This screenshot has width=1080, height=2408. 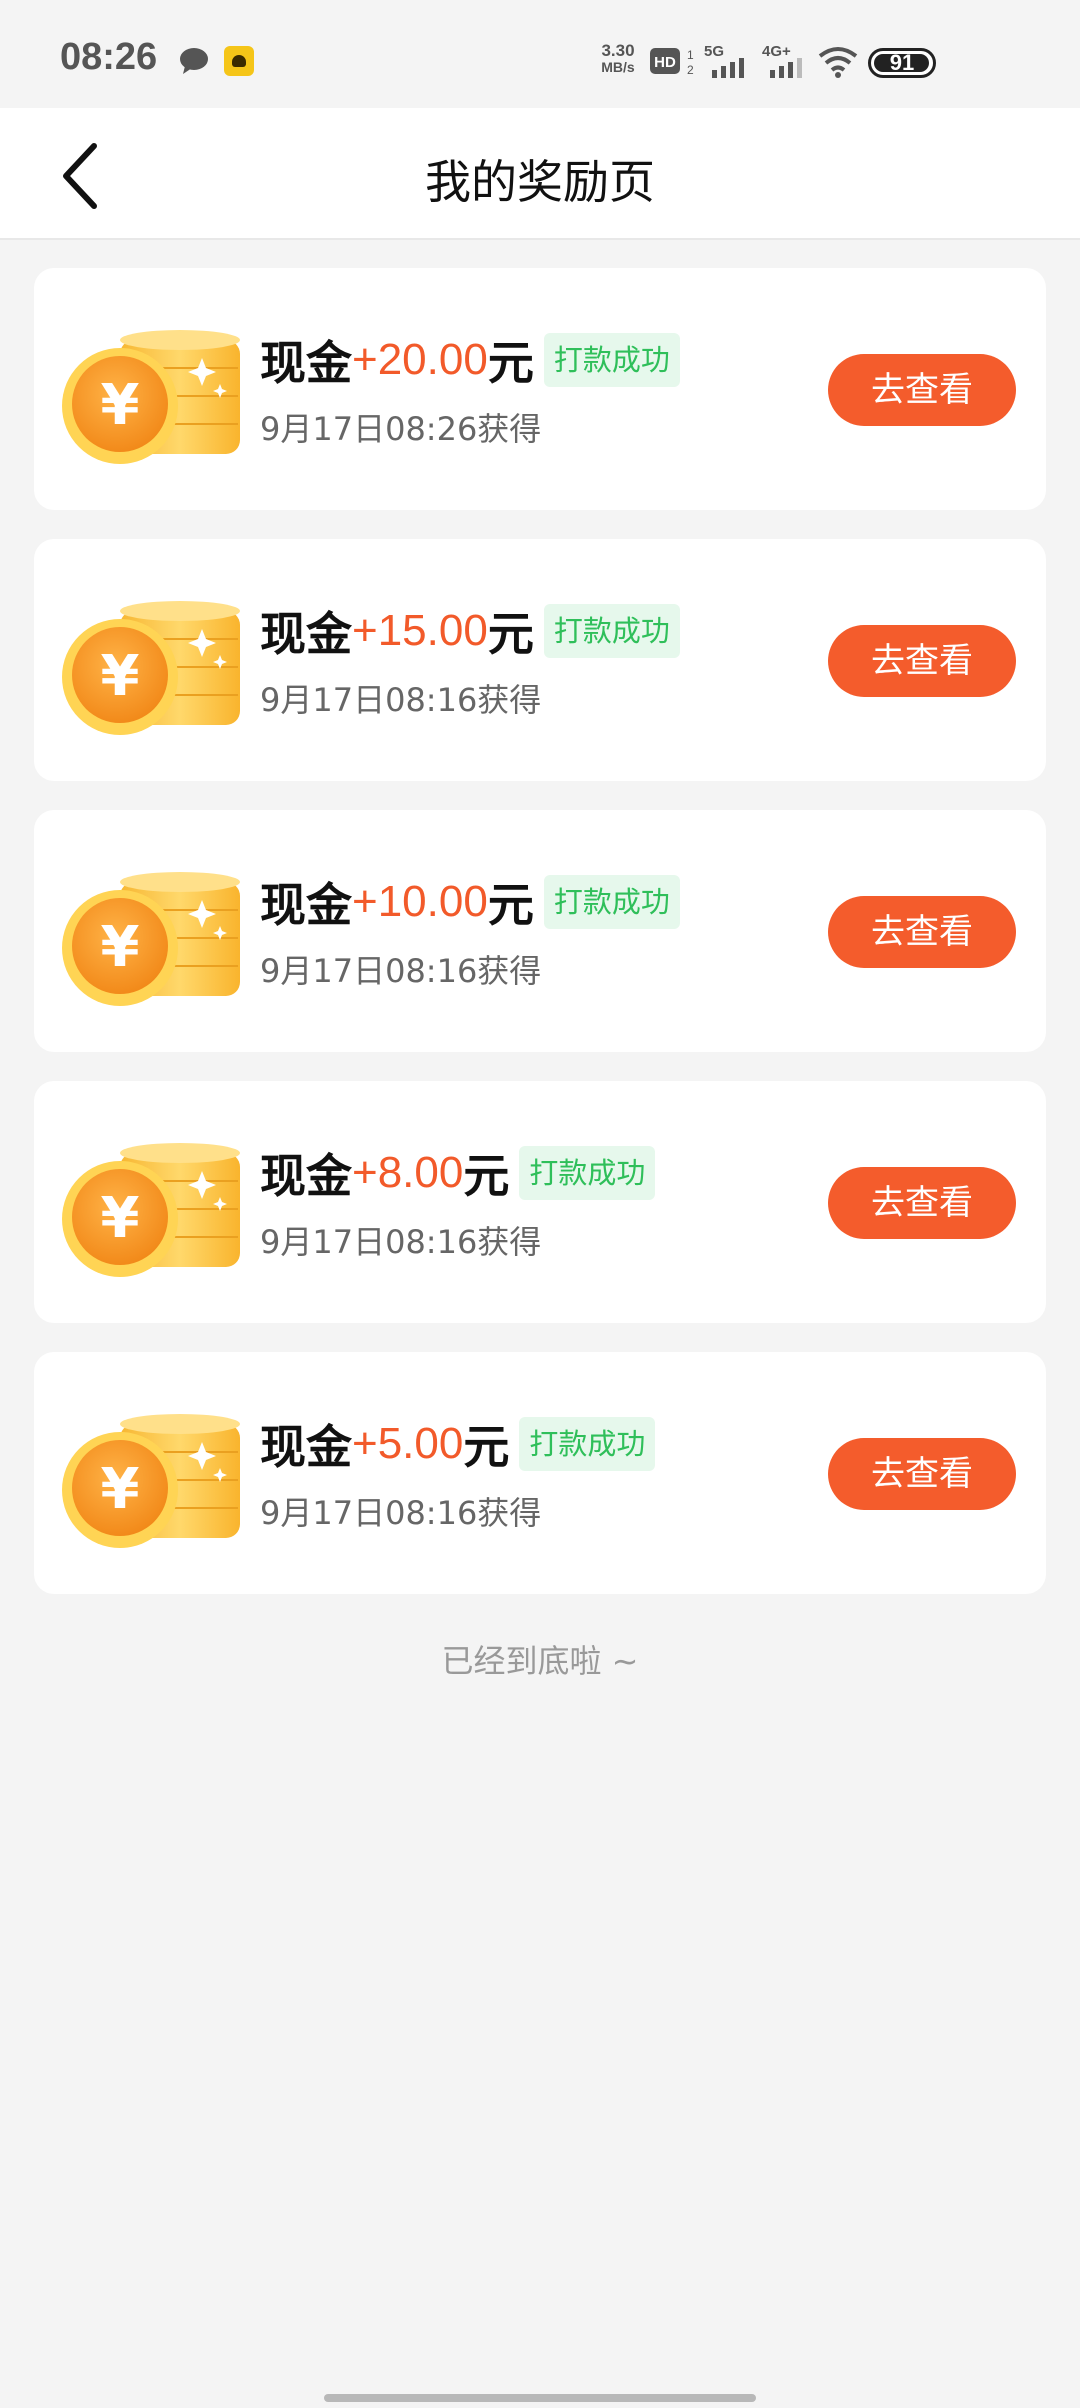 I want to click on battery-icon: 91, so click(x=902, y=63).